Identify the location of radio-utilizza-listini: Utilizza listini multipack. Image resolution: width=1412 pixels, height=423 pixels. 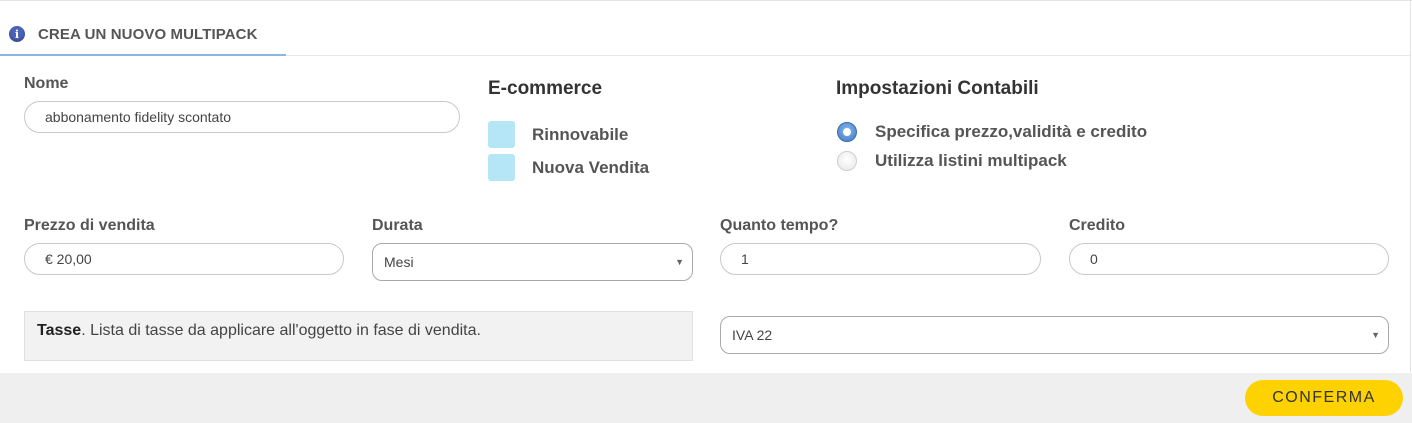
(952, 161).